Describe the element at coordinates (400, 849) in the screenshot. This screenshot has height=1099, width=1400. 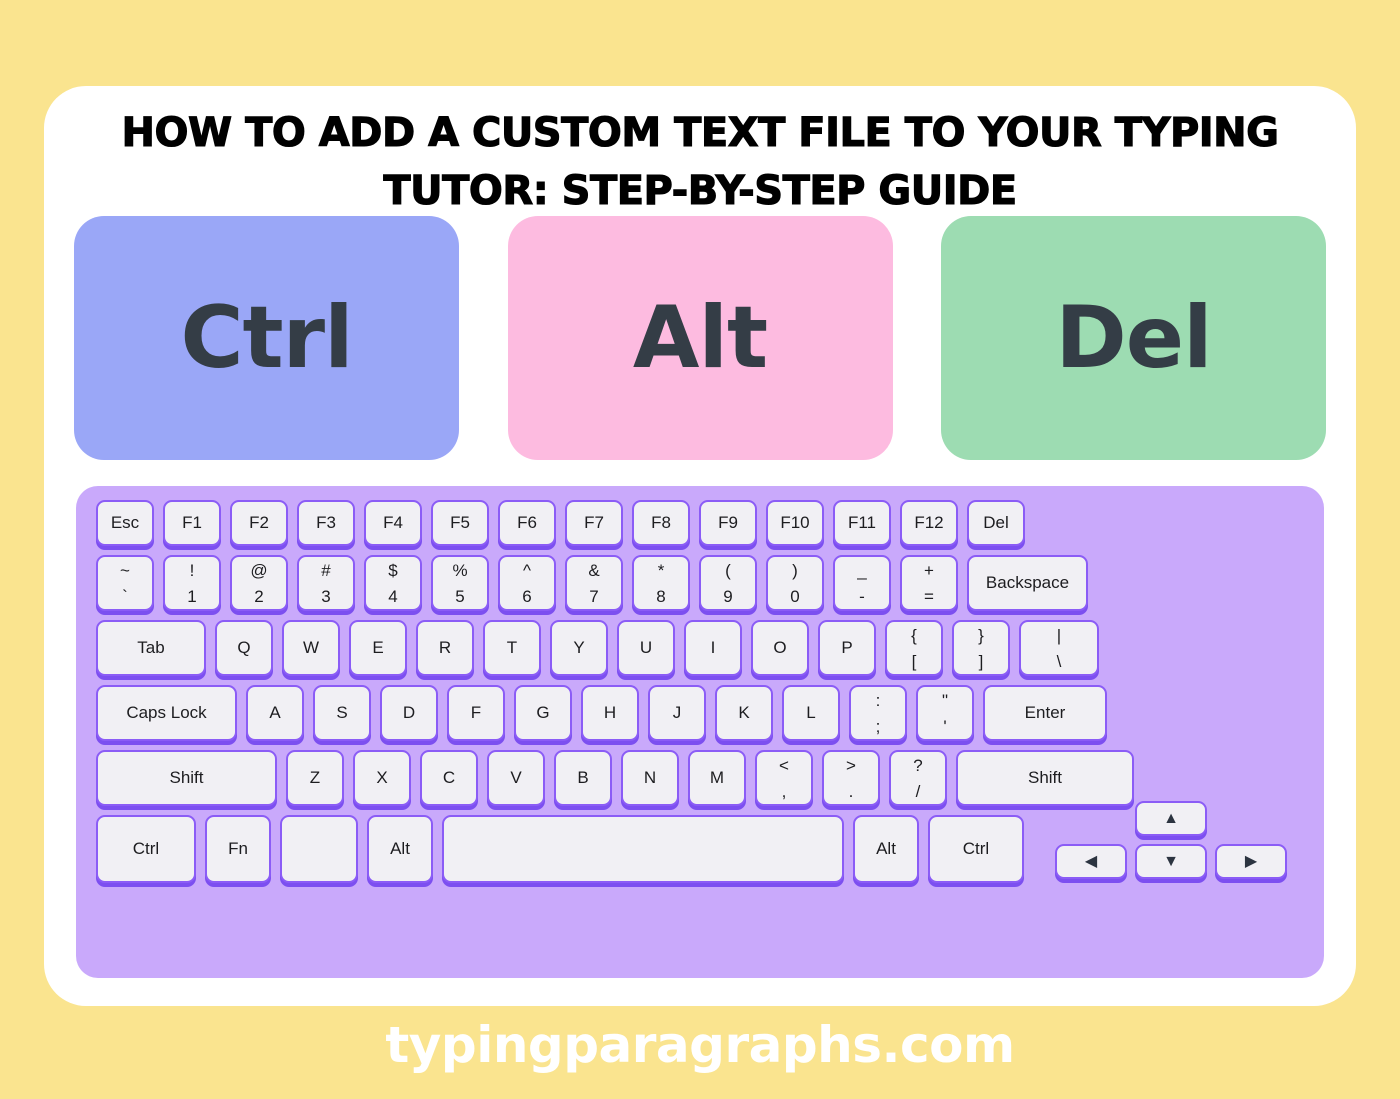
I see `key-alt-left: Alt` at that location.